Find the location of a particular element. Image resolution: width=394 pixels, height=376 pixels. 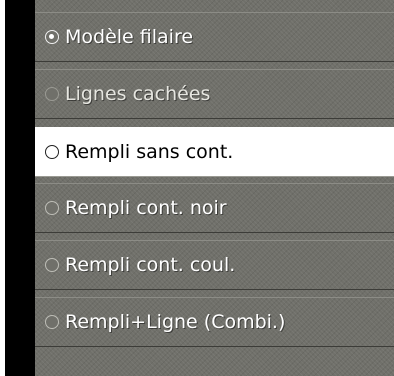

option-rempli-cont-noir: Rempli cont. noir is located at coordinates (214, 208).